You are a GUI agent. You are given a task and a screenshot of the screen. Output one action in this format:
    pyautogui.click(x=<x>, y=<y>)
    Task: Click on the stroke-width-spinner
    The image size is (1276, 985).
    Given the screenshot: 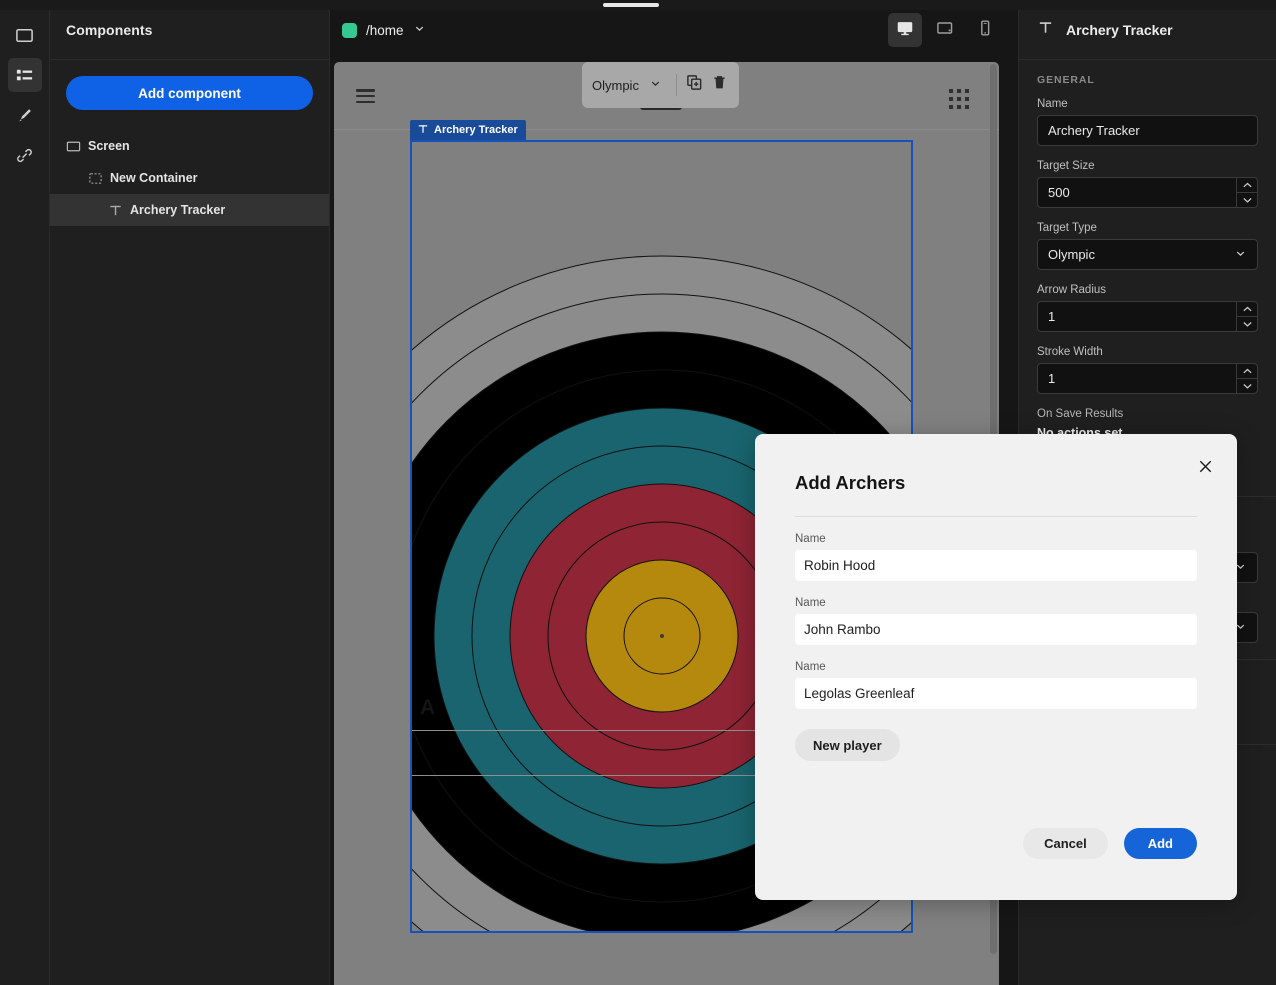 What is the action you would take?
    pyautogui.click(x=1247, y=378)
    